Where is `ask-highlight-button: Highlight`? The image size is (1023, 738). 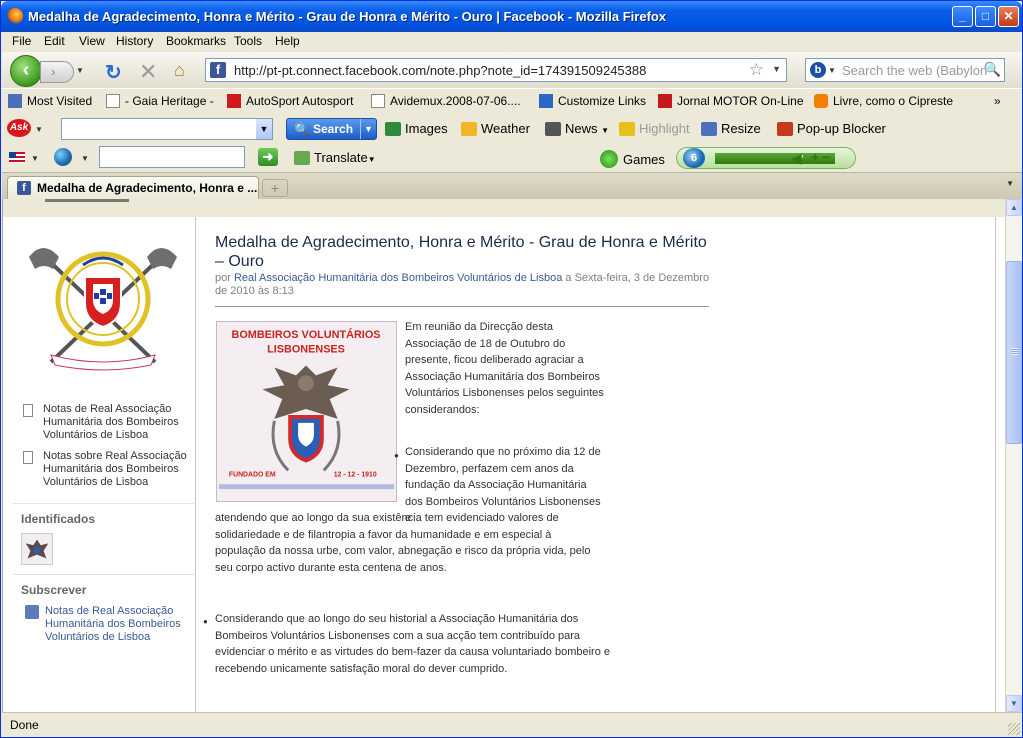
ask-highlight-button: Highlight is located at coordinates (654, 128).